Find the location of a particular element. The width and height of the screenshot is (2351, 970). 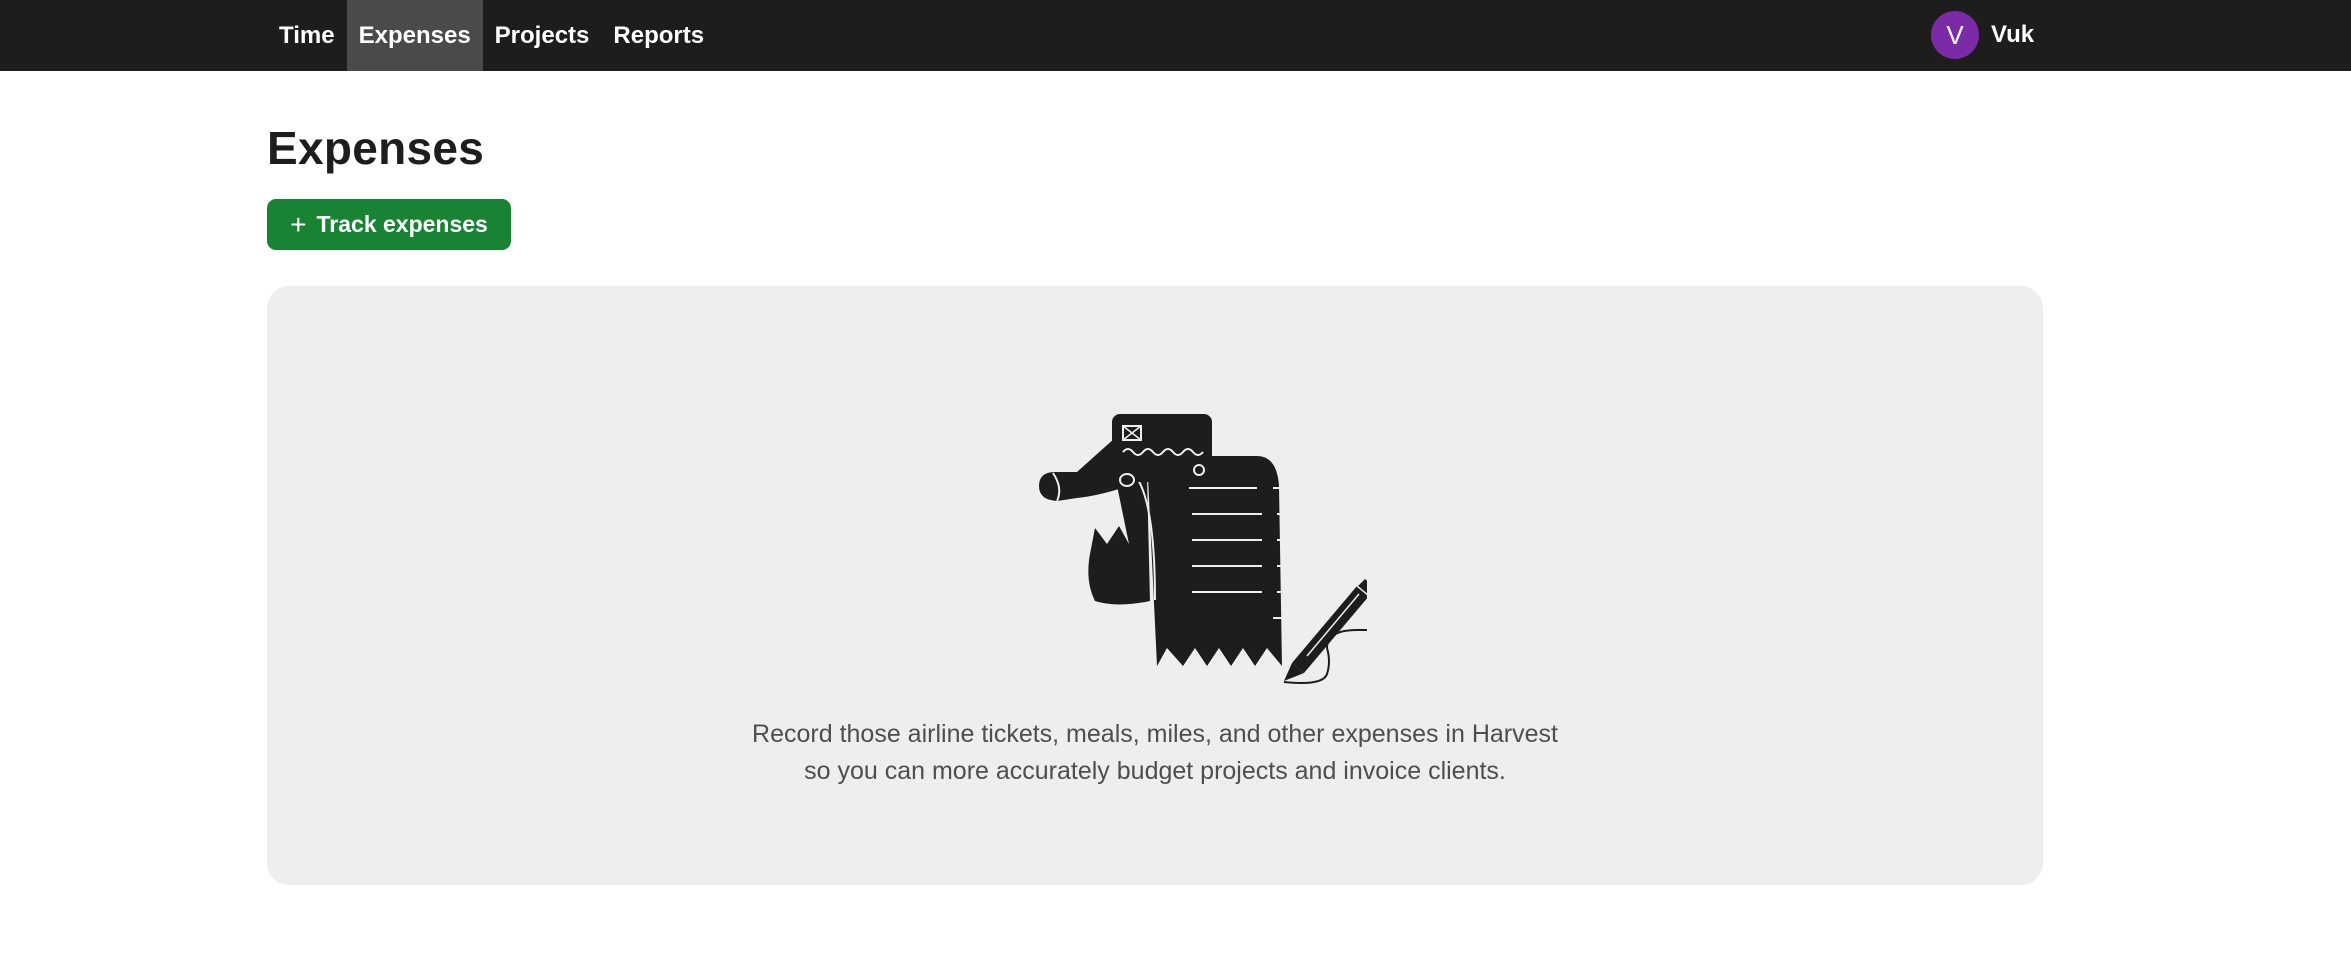

page-title: Expenses is located at coordinates (376, 148).